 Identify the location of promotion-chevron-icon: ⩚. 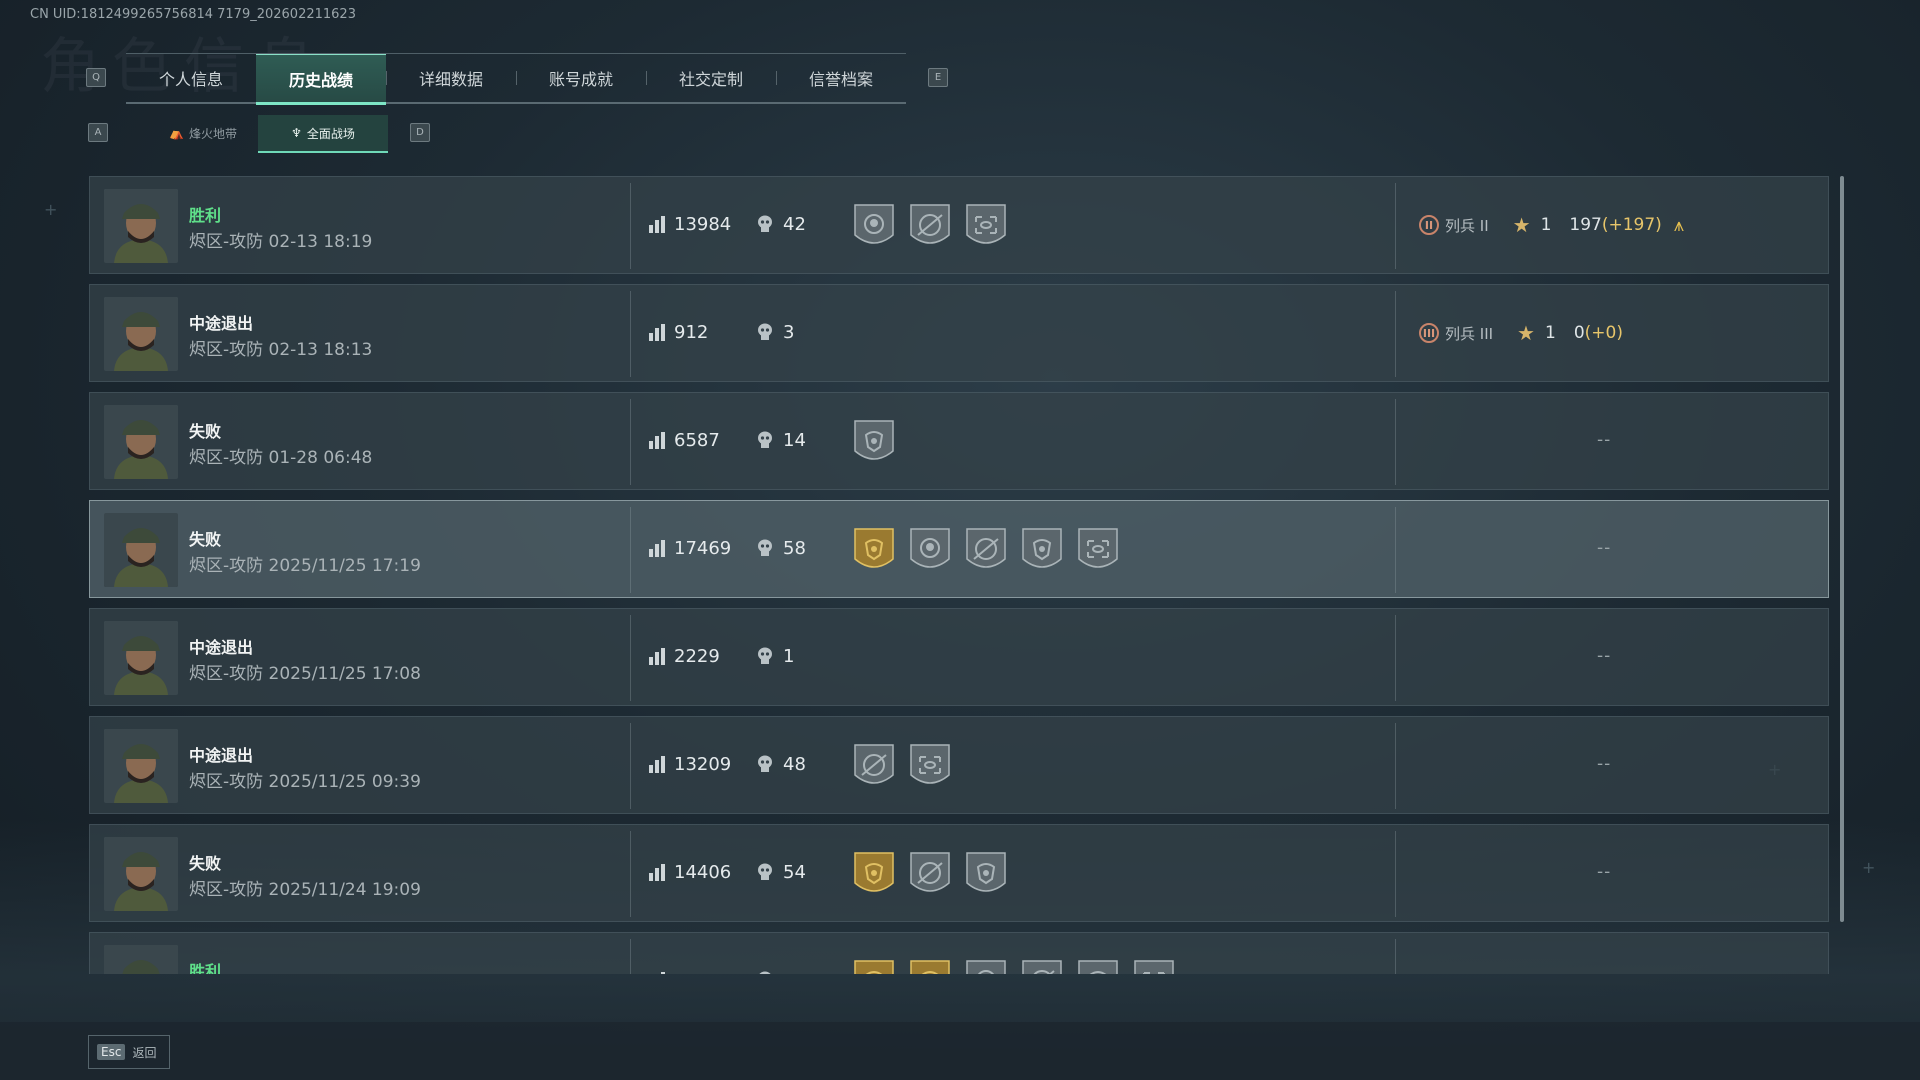
(1678, 225).